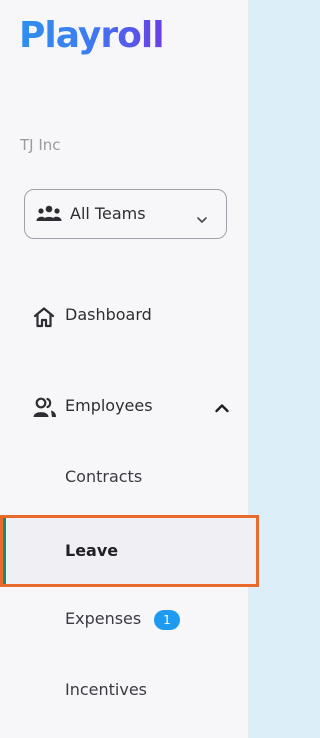  What do you see at coordinates (129, 551) in the screenshot?
I see `nav-item-leave: Leave` at bounding box center [129, 551].